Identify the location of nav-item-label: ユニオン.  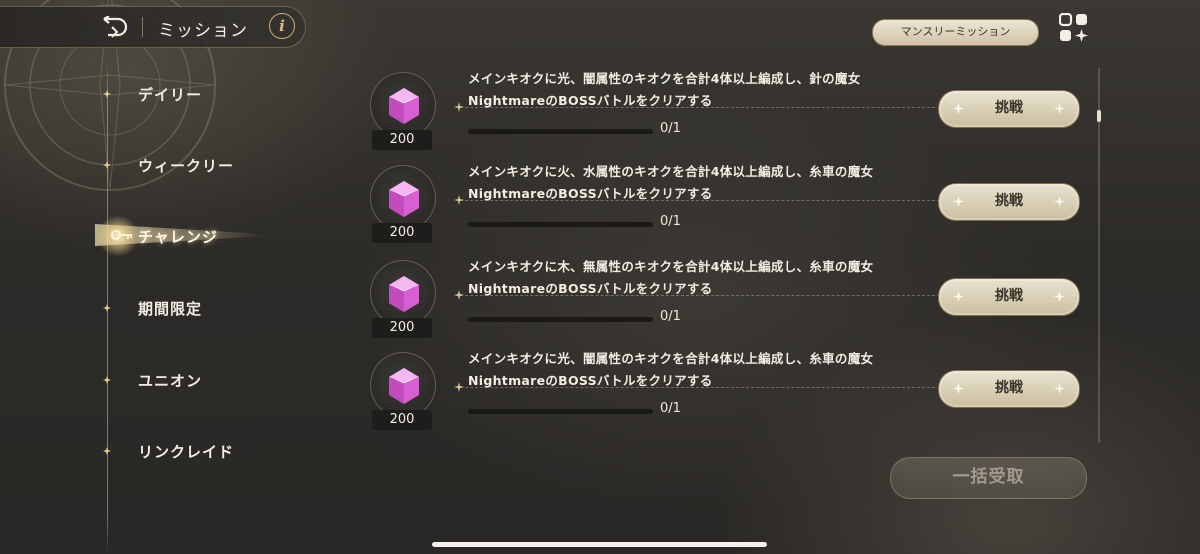
(170, 381).